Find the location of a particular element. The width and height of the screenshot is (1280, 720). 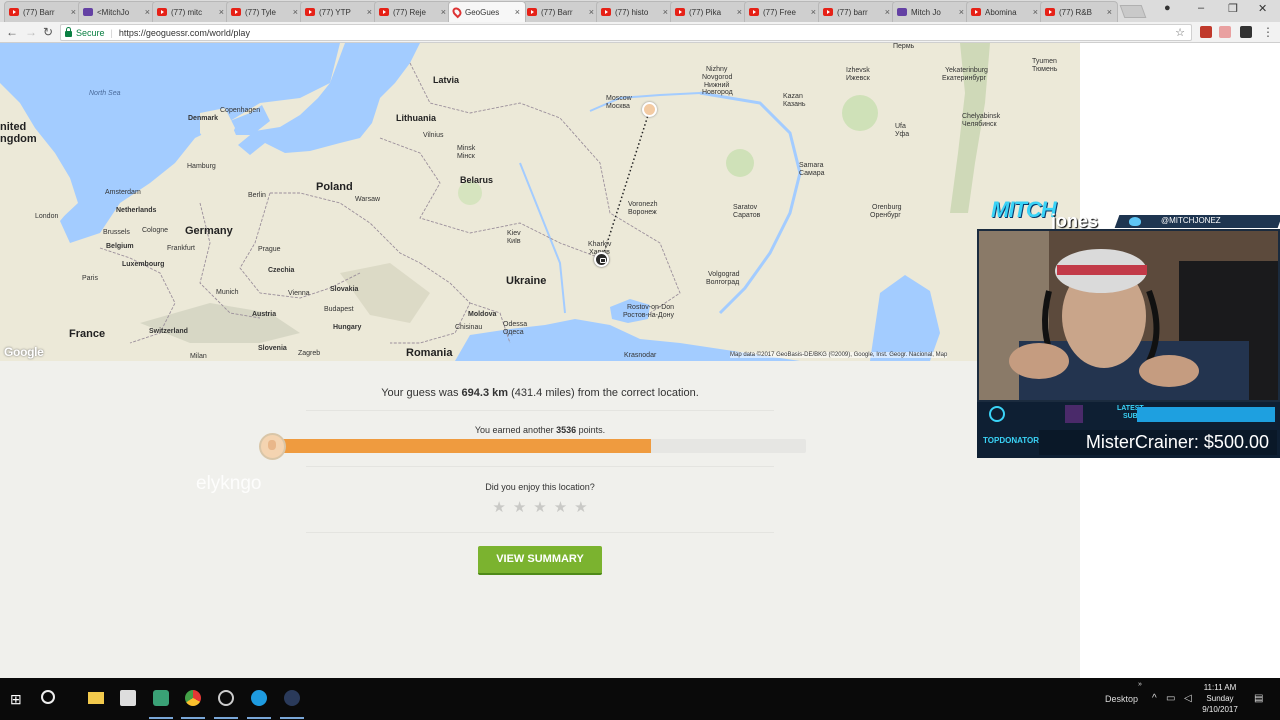

latest-sub-avatar is located at coordinates (1074, 414).